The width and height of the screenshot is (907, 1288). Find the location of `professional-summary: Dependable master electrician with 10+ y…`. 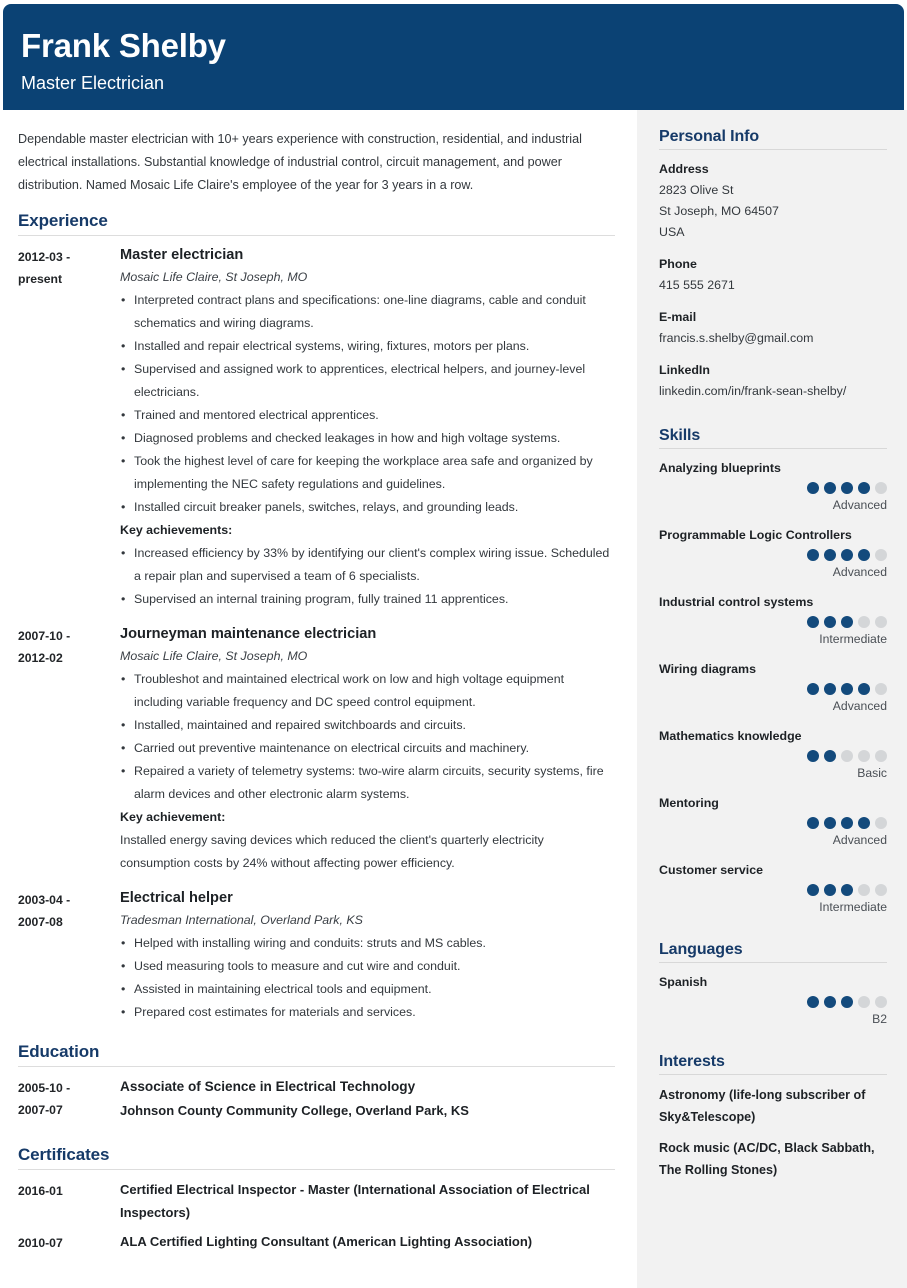

professional-summary: Dependable master electrician with 10+ y… is located at coordinates (300, 162).